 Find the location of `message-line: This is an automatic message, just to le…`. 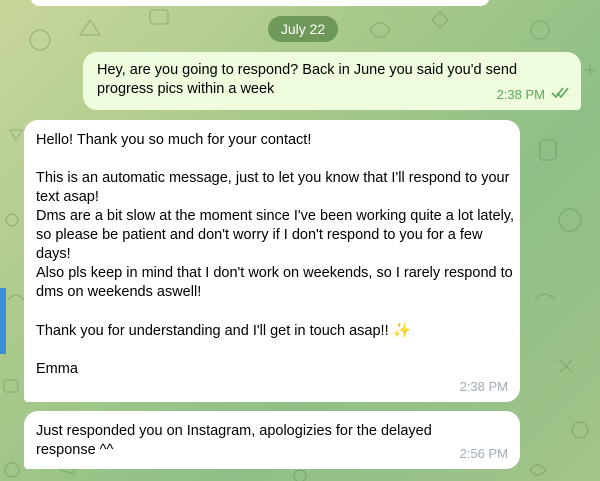

message-line: This is an automatic message, just to le… is located at coordinates (275, 187).